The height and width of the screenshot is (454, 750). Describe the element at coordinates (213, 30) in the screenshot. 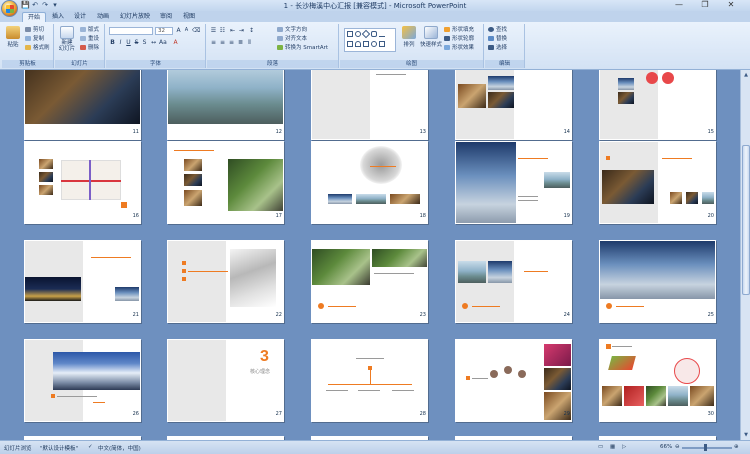

I see `bullets-icon: ☰` at that location.